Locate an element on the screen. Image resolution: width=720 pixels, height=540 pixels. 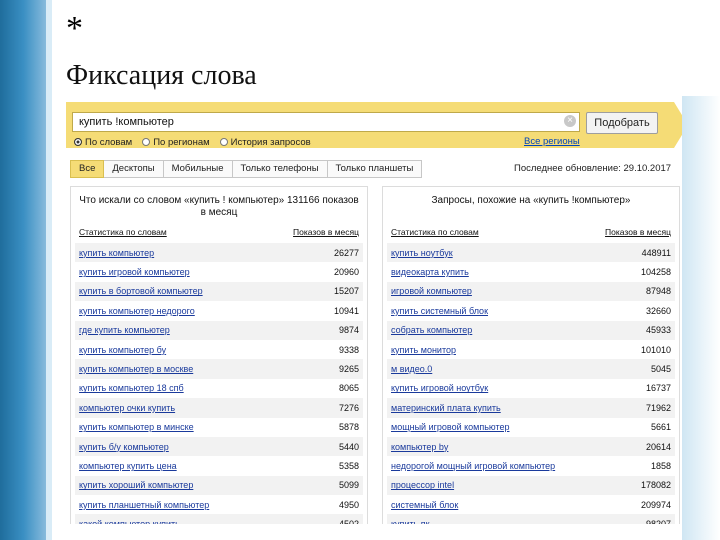
keyword-link: компьютер by is located at coordinates (419, 447).